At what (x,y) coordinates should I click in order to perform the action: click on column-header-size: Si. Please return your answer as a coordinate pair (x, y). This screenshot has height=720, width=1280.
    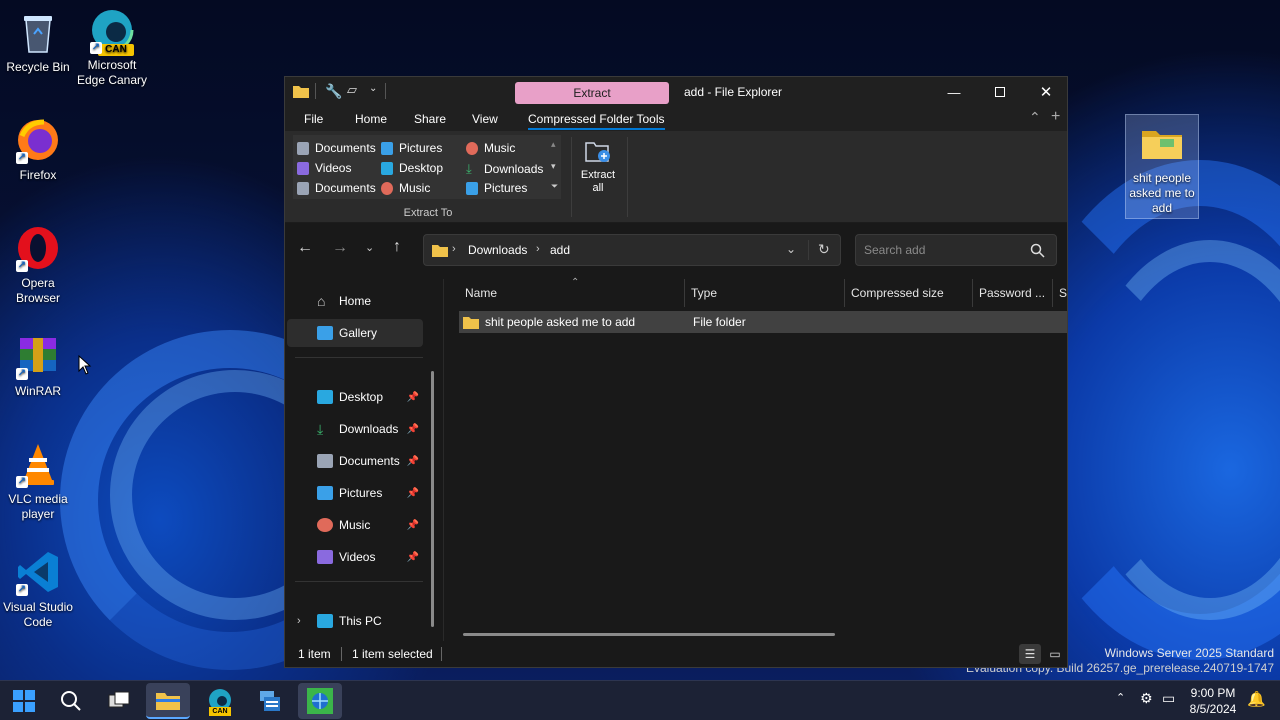
    Looking at the image, I should click on (1060, 293).